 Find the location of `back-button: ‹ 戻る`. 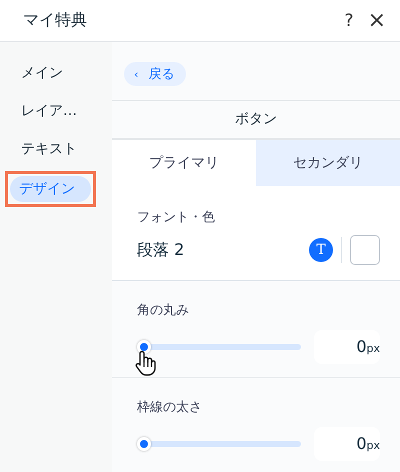

back-button: ‹ 戻る is located at coordinates (155, 74).